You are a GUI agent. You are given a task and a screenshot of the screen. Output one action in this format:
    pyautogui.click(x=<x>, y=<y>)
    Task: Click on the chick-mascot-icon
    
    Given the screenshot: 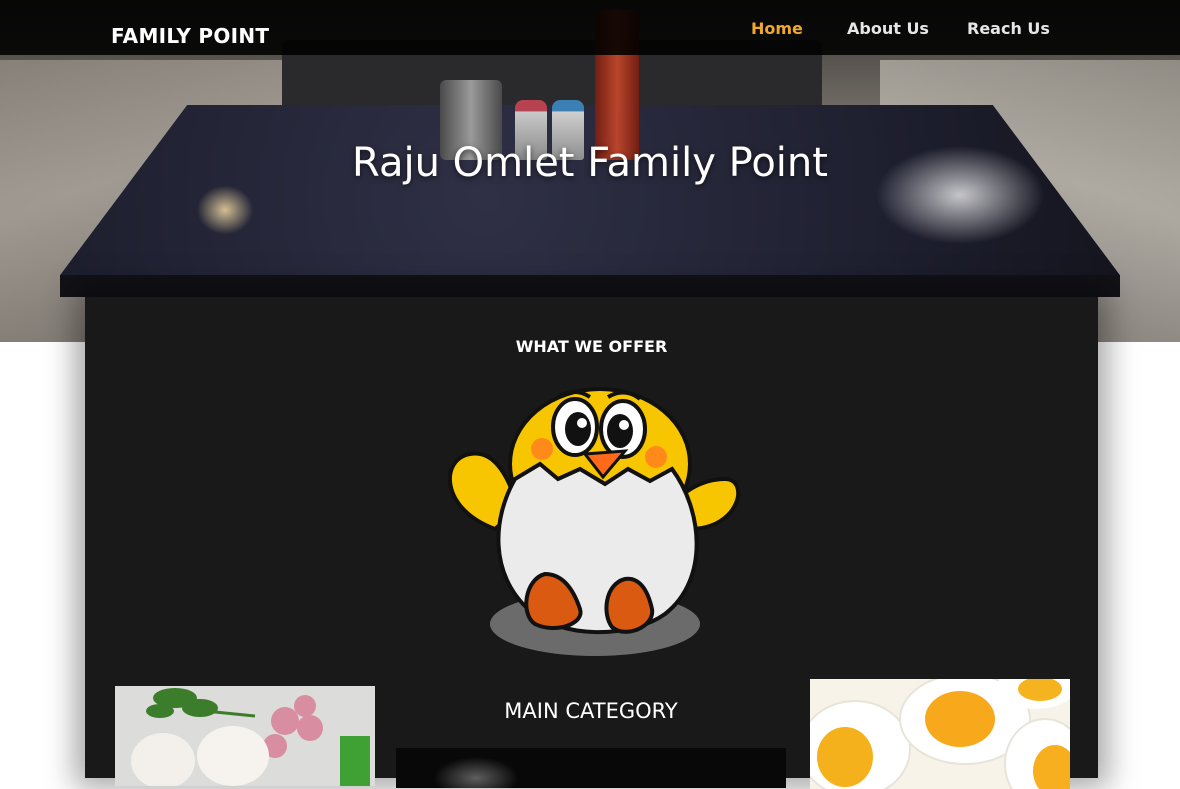 What is the action you would take?
    pyautogui.click(x=594, y=521)
    